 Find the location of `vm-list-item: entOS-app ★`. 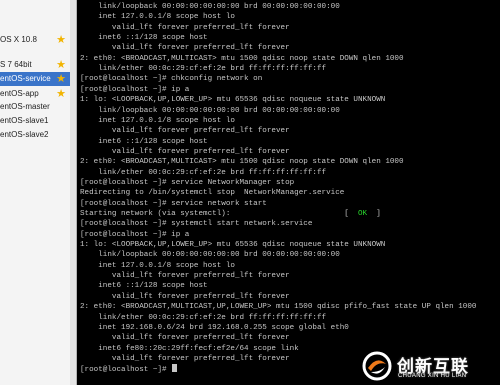

vm-list-item: entOS-app ★ is located at coordinates (38, 94).